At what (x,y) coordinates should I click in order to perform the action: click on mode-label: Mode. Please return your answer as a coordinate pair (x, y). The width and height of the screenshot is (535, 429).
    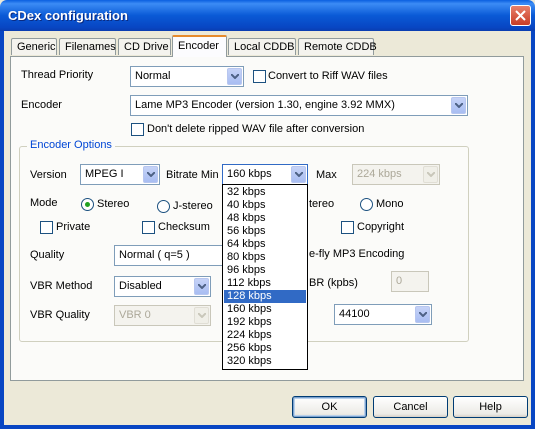
    Looking at the image, I should click on (44, 203).